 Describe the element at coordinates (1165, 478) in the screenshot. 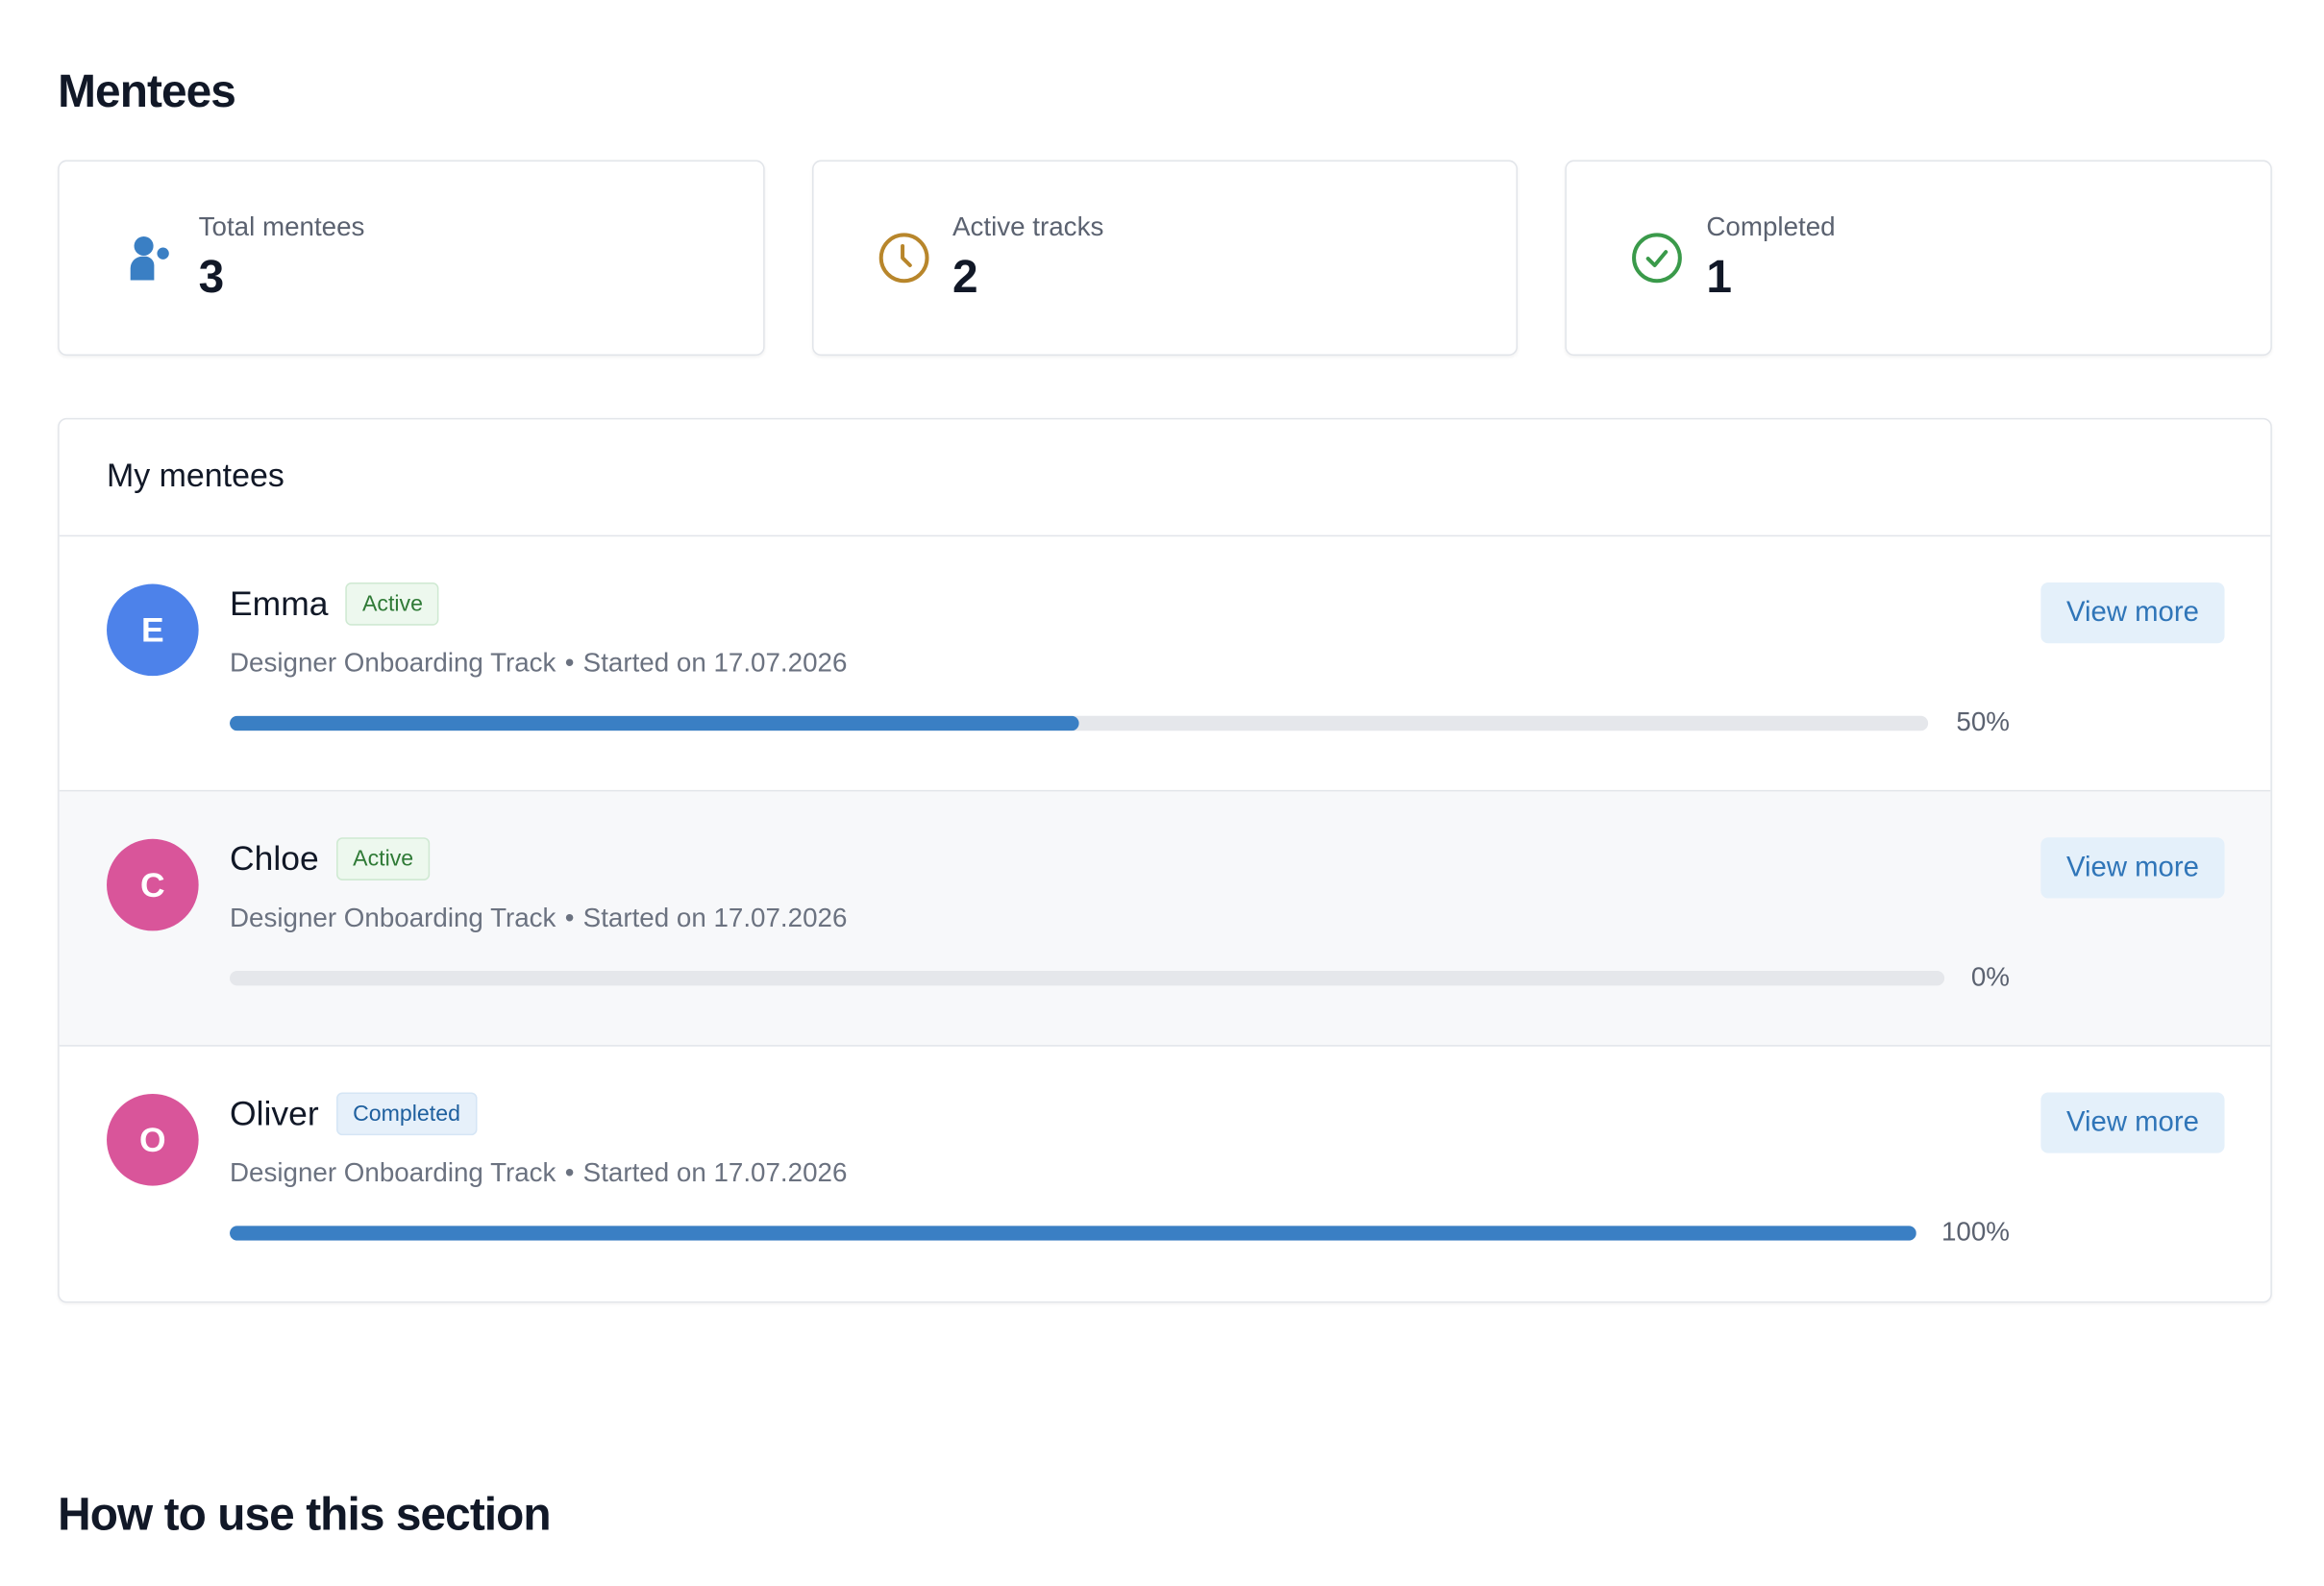

I see `list-header: My mentees` at that location.